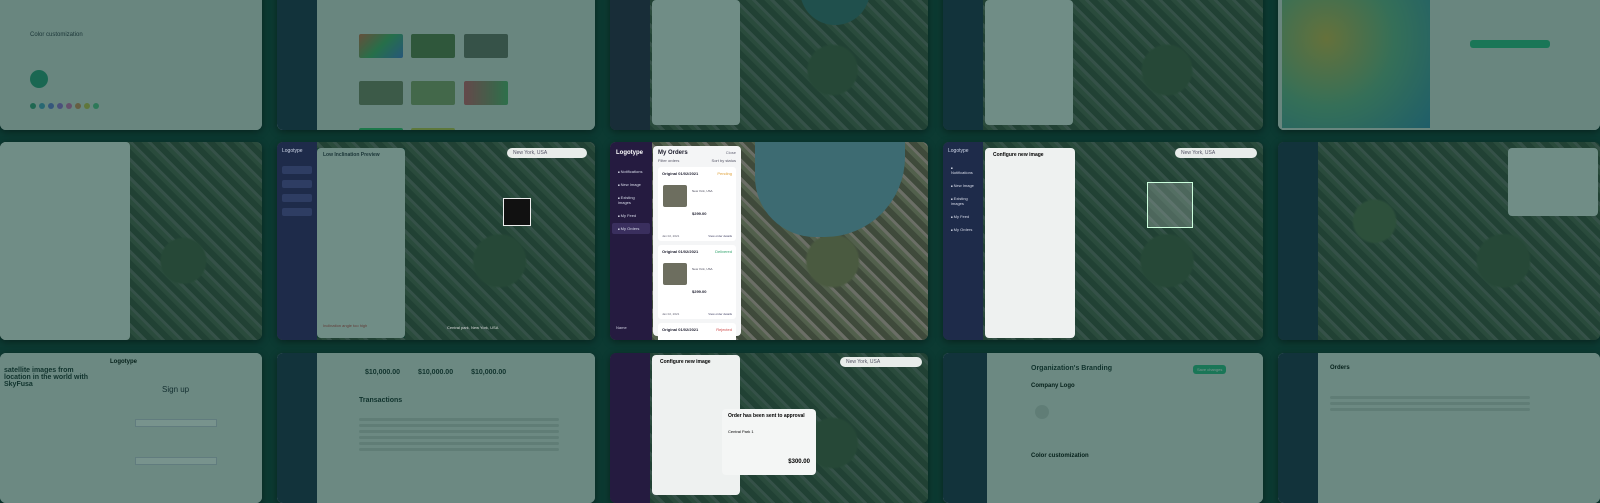  Describe the element at coordinates (1053, 386) in the screenshot. I see `company-logo-label: Company Logo` at that location.